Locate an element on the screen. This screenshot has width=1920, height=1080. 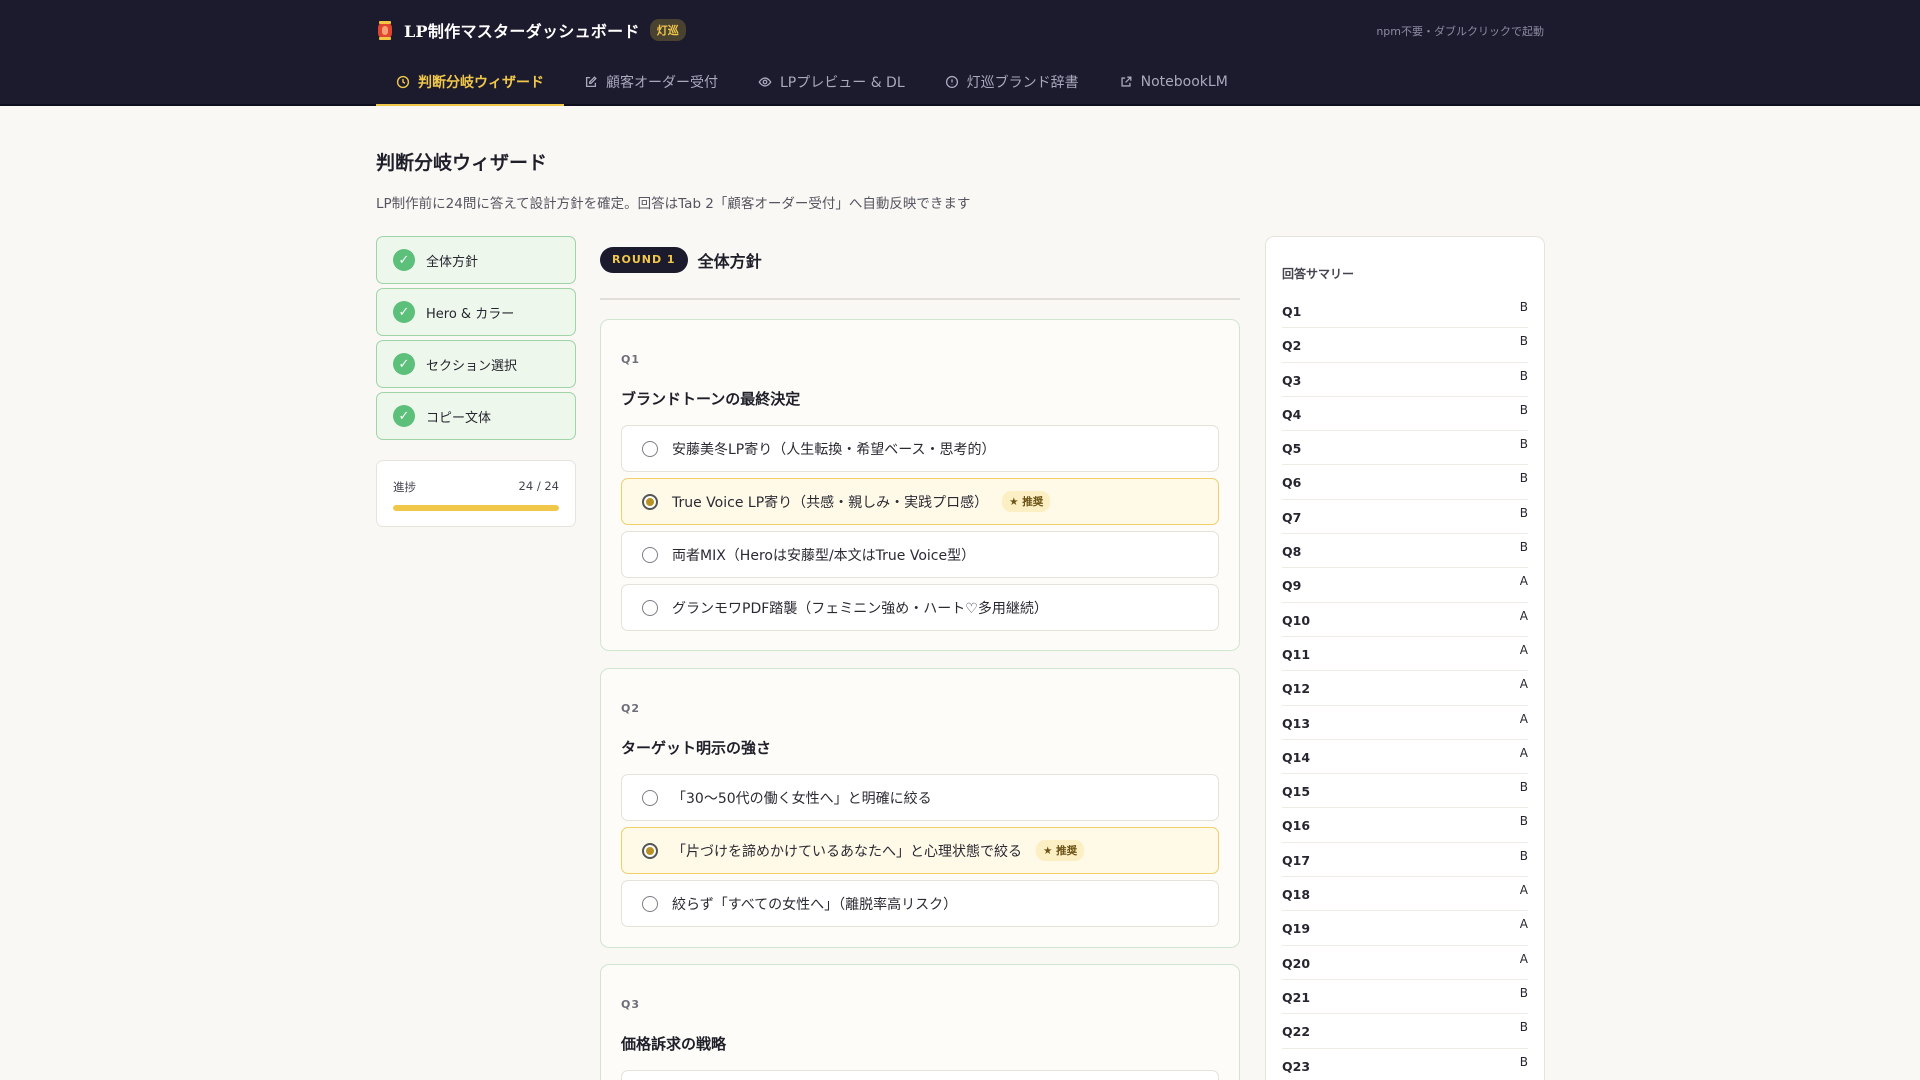
round-item-overall: ✓ 全体方針 is located at coordinates (476, 260).